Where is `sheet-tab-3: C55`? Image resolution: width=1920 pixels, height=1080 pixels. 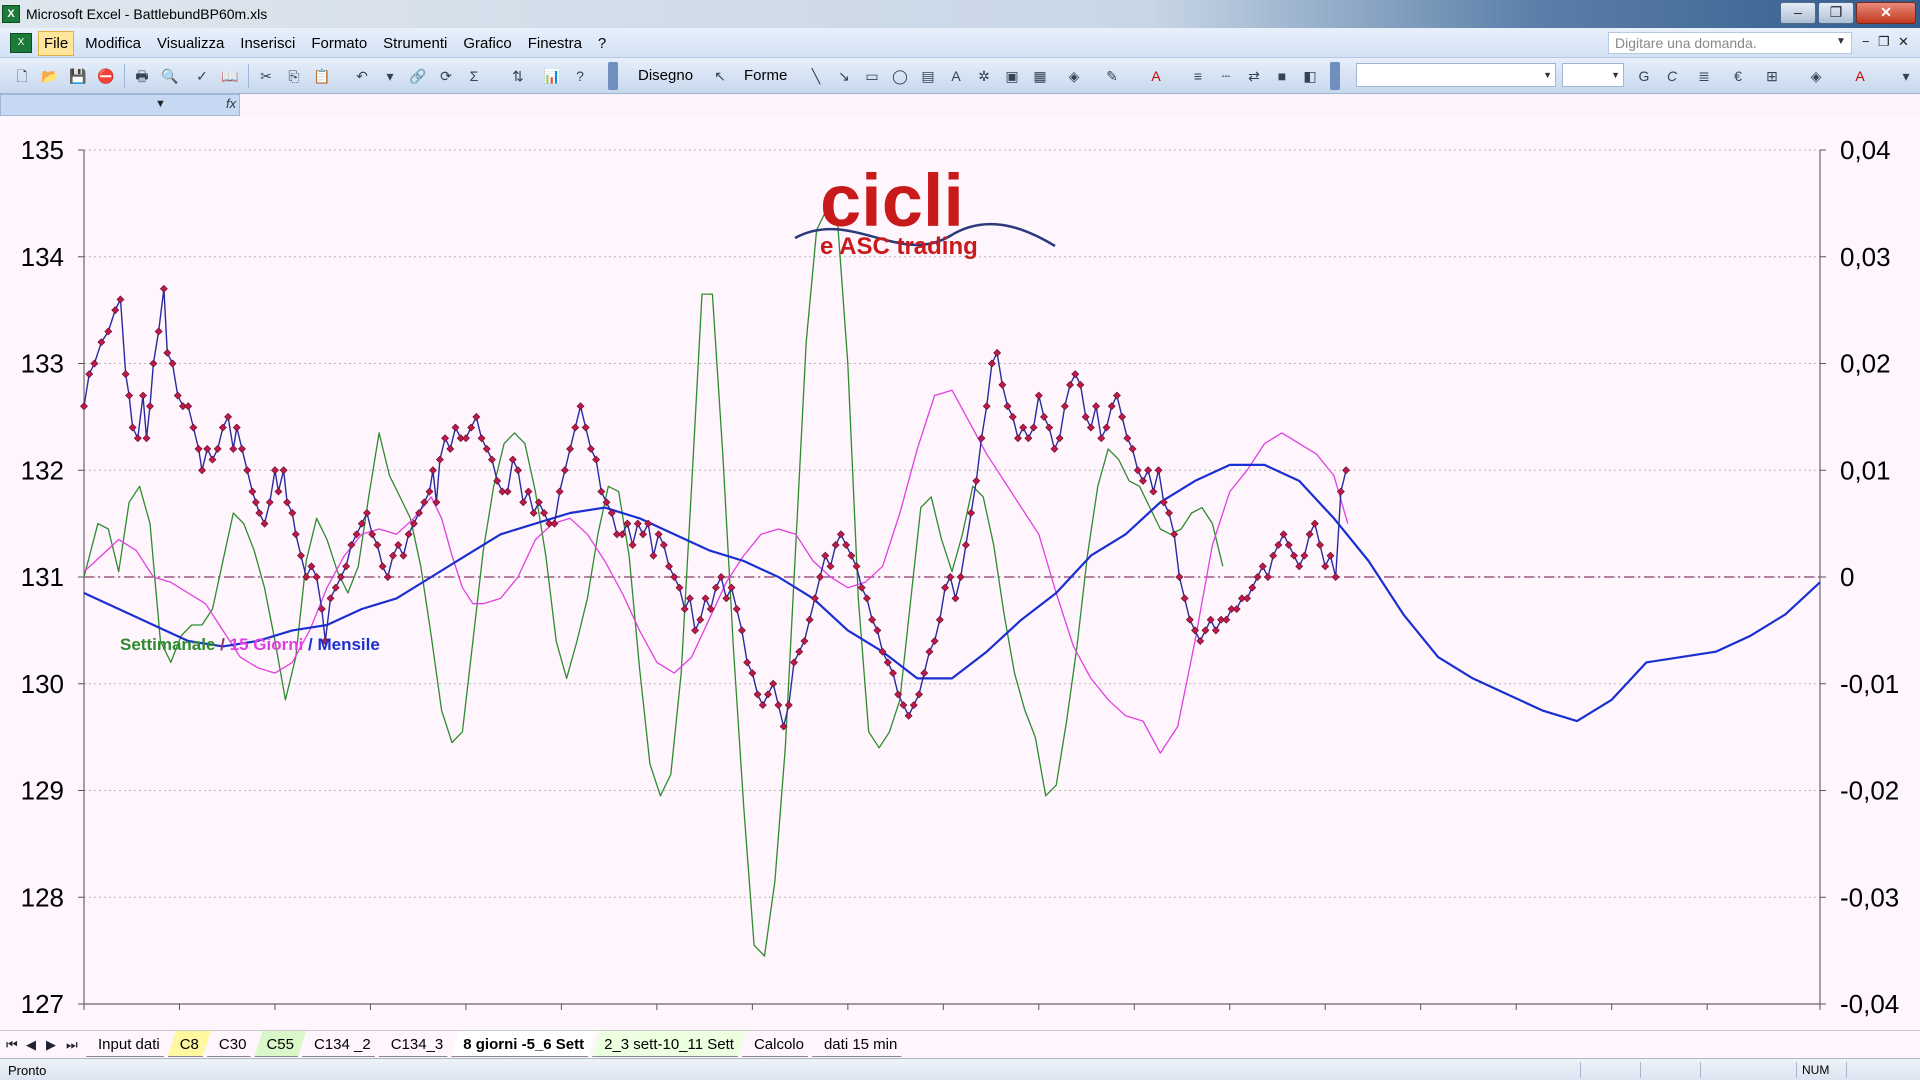 sheet-tab-3: C55 is located at coordinates (280, 1044).